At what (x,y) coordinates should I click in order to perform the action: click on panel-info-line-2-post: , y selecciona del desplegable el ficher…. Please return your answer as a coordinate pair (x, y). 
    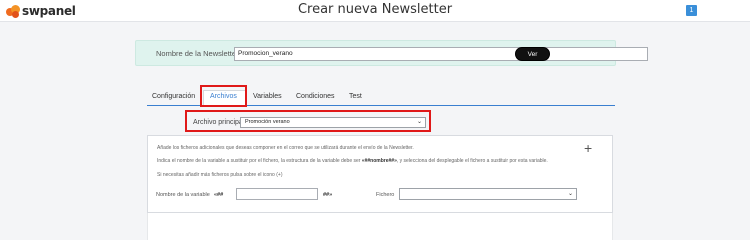
    Looking at the image, I should click on (472, 161).